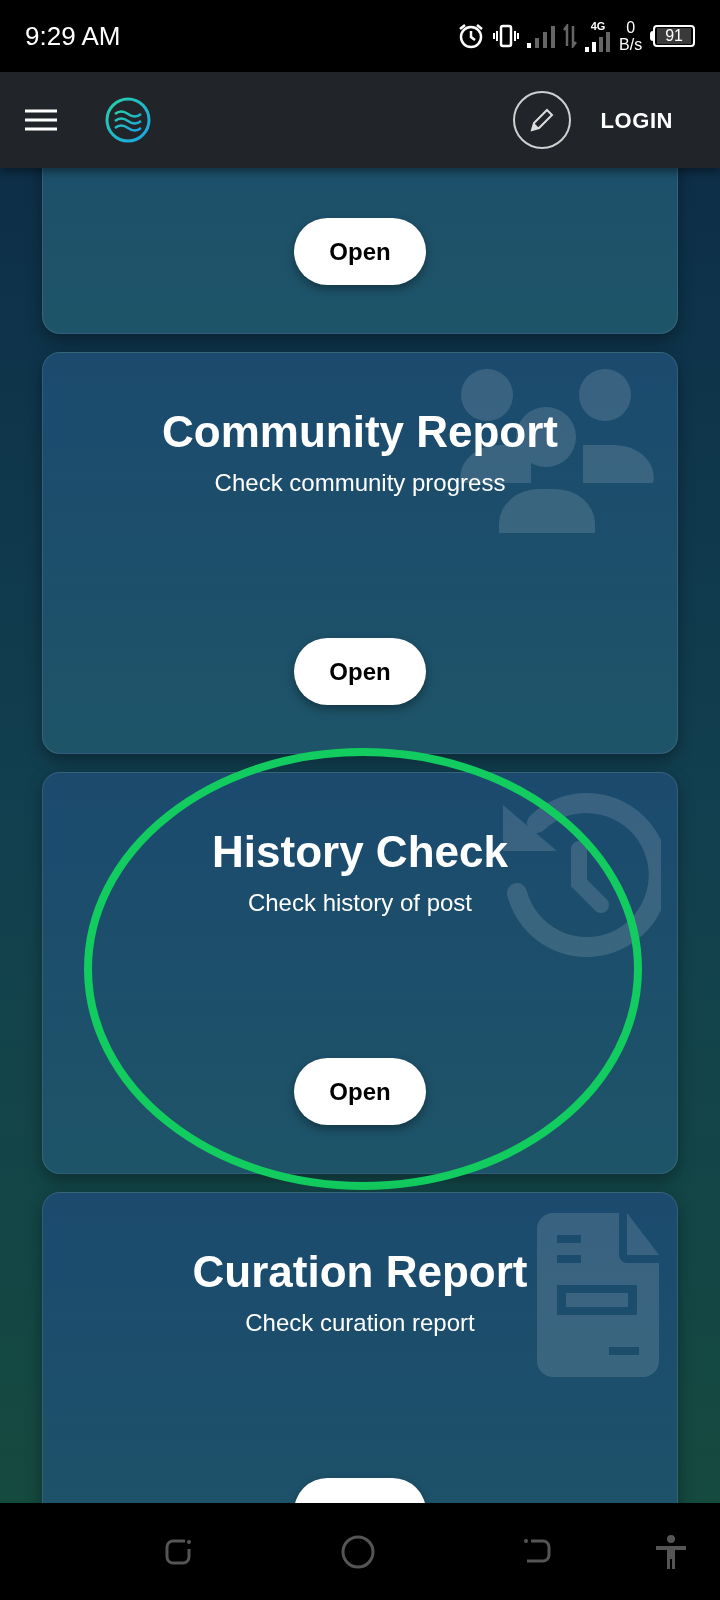  Describe the element at coordinates (360, 432) in the screenshot. I see `card-title: Community Report` at that location.